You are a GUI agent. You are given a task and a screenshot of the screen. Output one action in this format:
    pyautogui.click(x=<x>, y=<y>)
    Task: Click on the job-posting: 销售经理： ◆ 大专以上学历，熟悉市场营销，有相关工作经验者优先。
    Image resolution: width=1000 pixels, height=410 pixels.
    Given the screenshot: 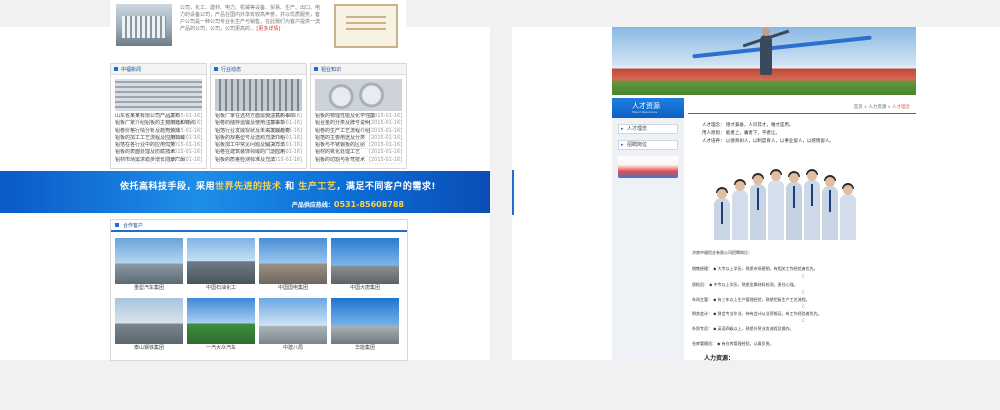 What is the action you would take?
    pyautogui.click(x=755, y=268)
    